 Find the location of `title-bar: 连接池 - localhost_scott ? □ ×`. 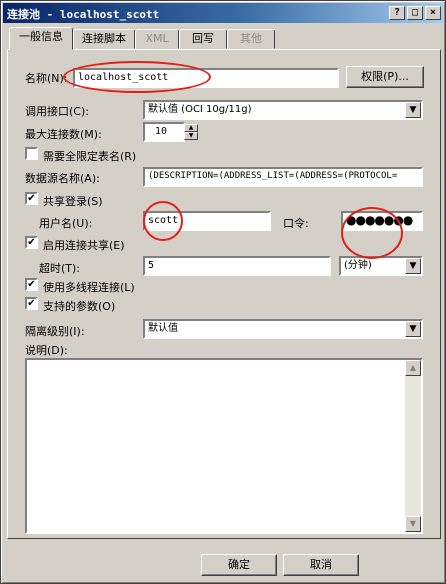

title-bar: 连接池 - localhost_scott ? □ × is located at coordinates (223, 13).